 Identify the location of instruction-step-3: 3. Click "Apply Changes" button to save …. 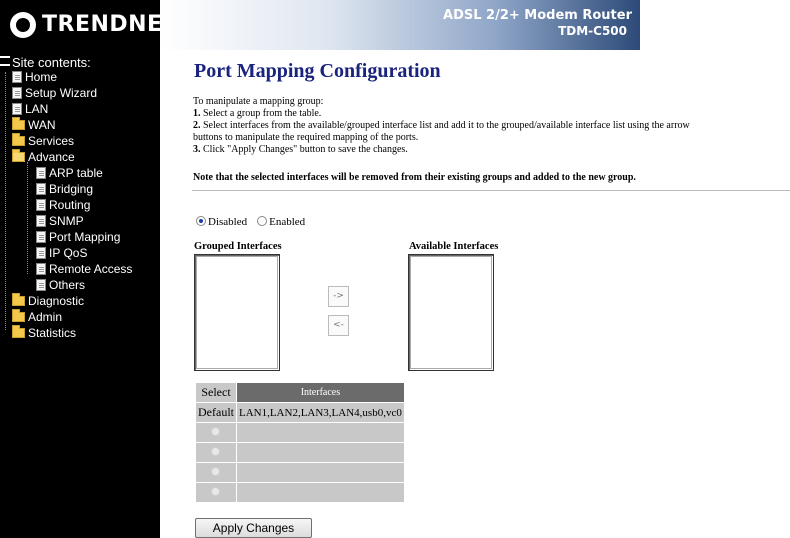
(300, 149).